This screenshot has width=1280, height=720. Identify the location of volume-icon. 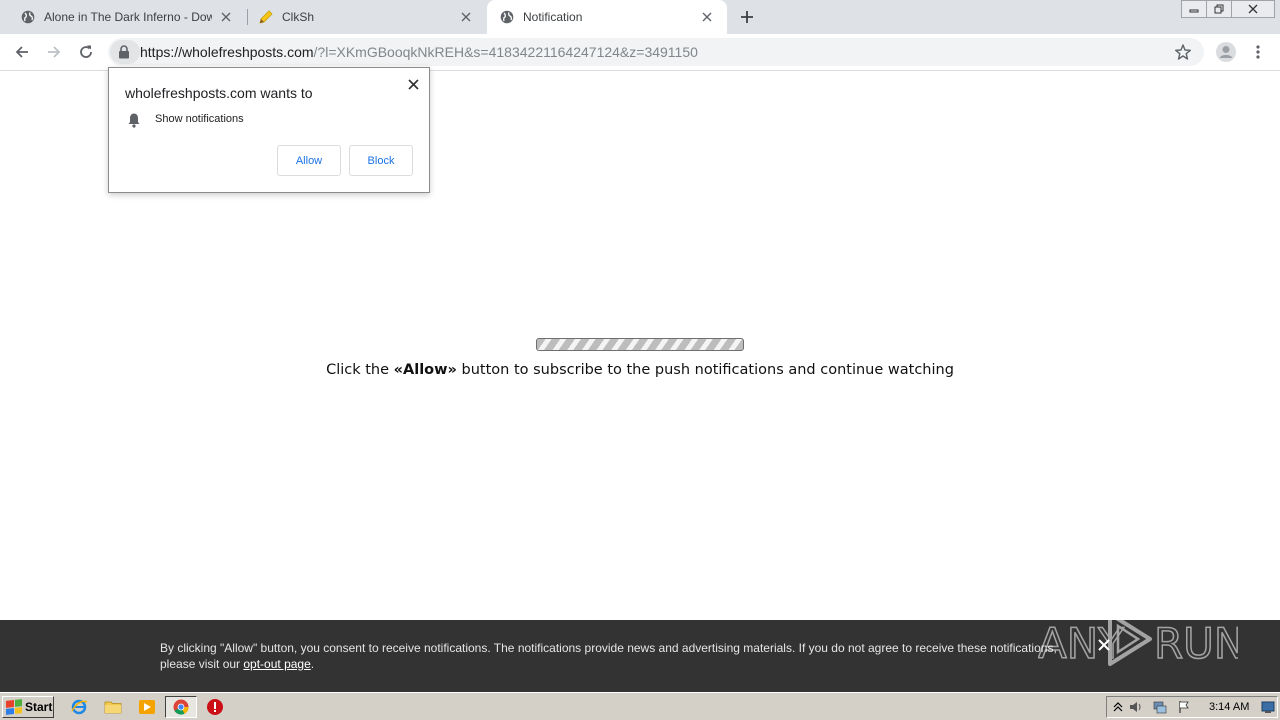
(1136, 707).